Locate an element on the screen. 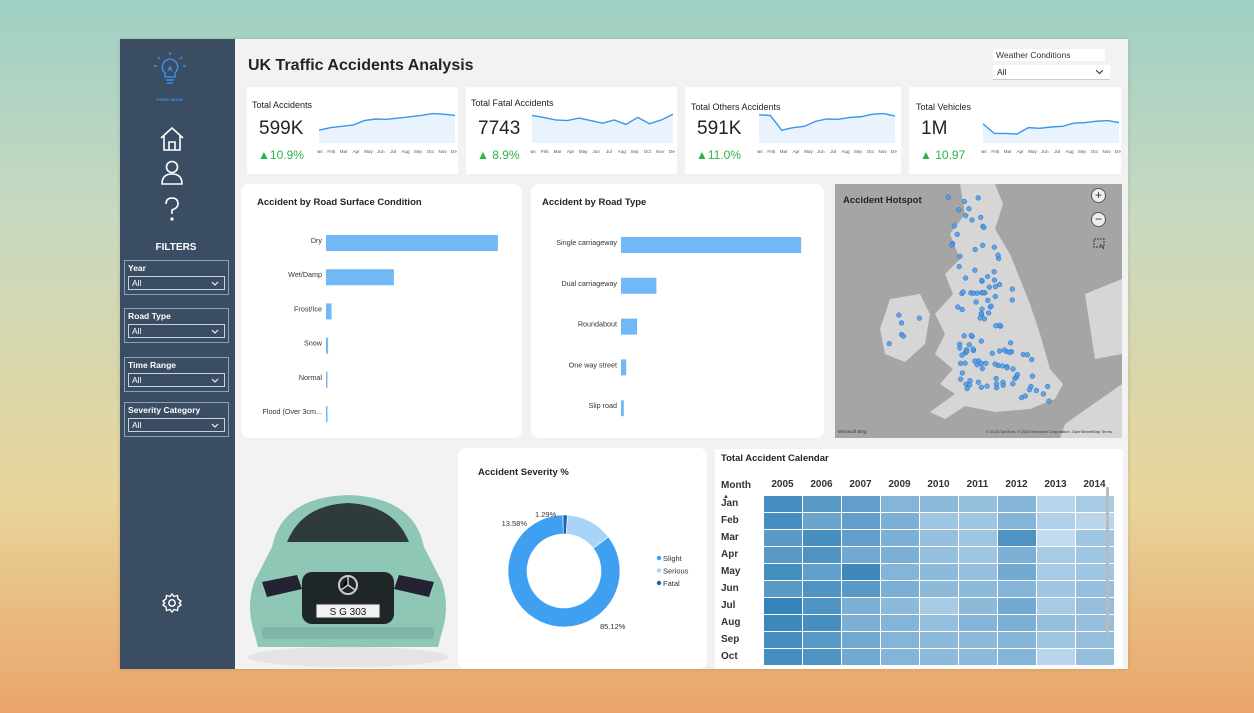 The image size is (1254, 713). zoom-in-icon: + is located at coordinates (1098, 195).